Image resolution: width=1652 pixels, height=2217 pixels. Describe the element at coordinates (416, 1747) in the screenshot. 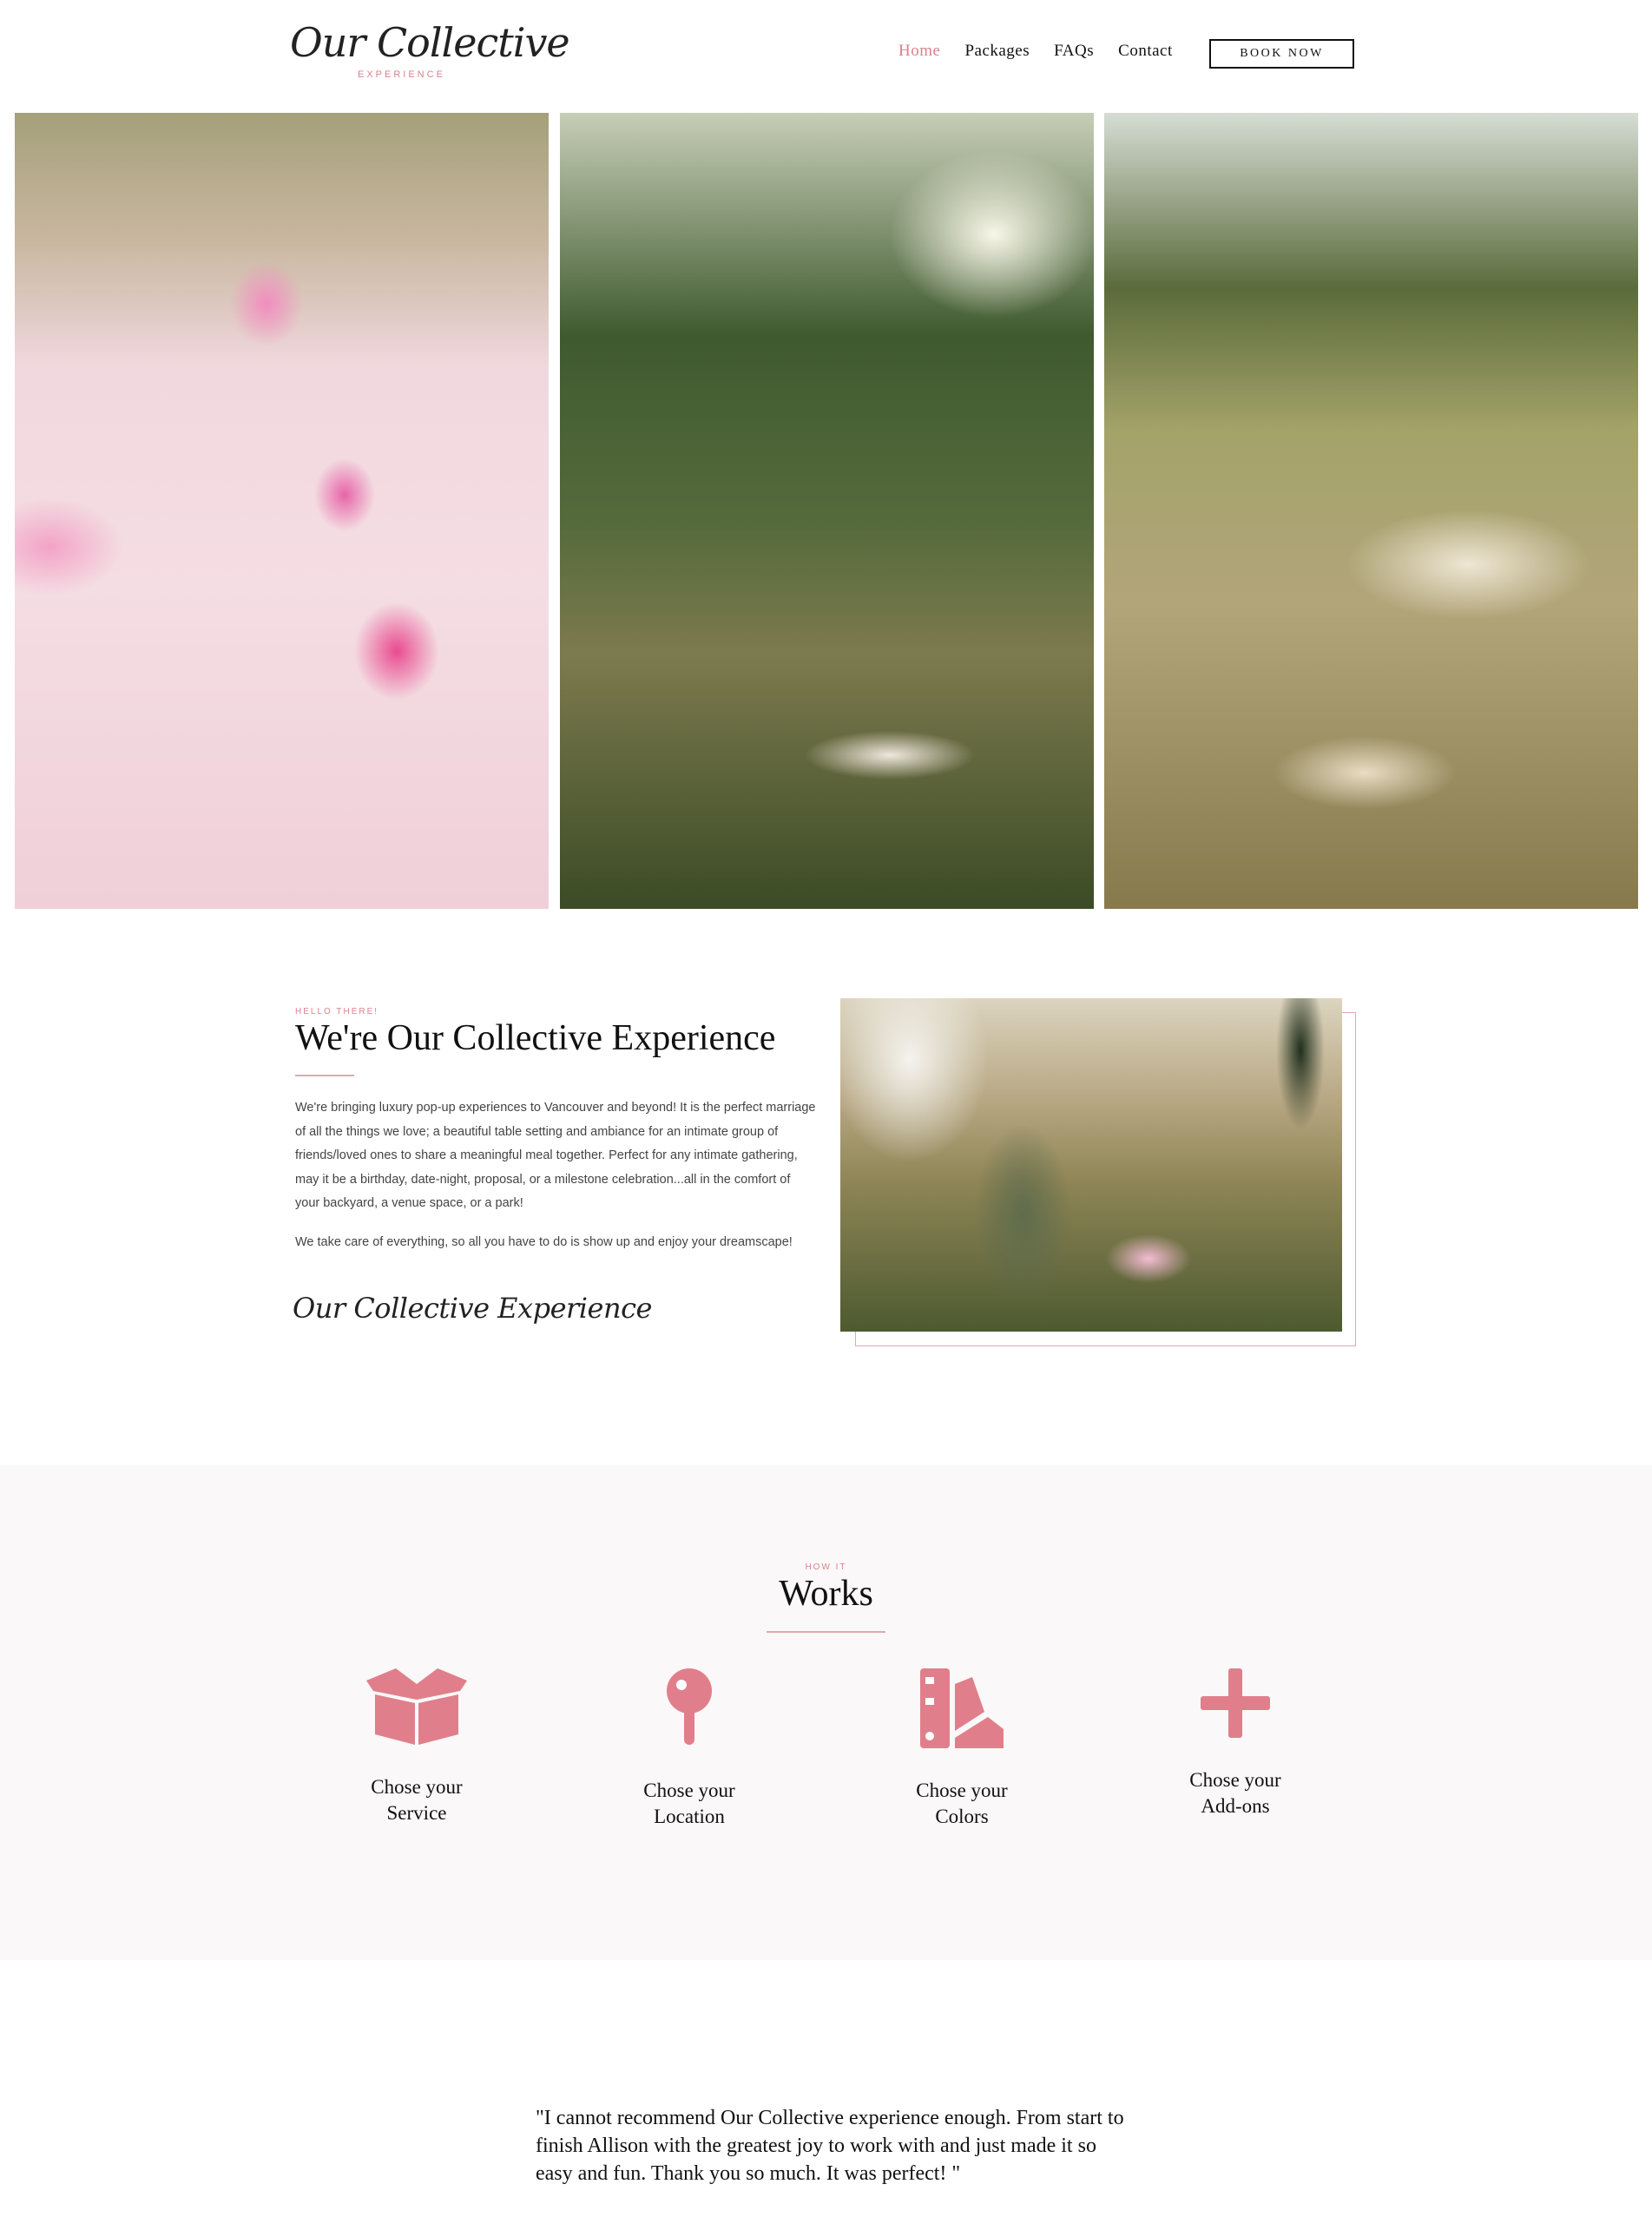

I see `step-service: Chose your Service` at that location.